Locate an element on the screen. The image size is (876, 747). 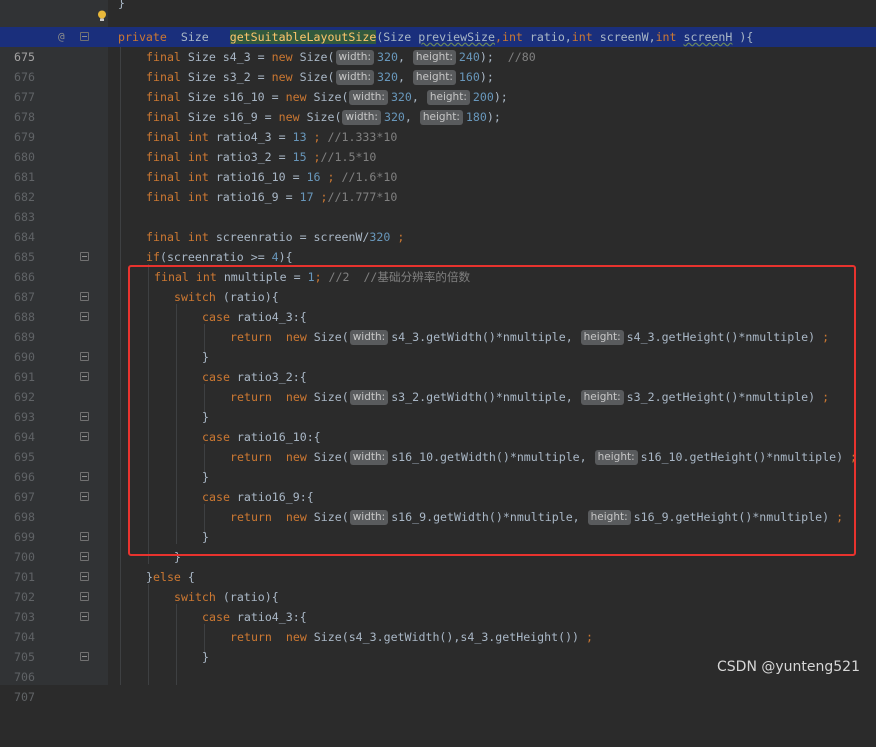
code-line: 681 final int ratio3_2 = 15 ;//1.5*10 is located at coordinates (438, 165).